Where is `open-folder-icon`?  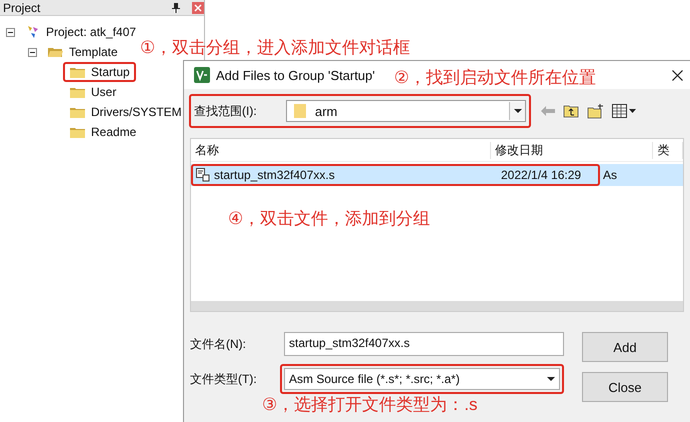
open-folder-icon is located at coordinates (55, 52).